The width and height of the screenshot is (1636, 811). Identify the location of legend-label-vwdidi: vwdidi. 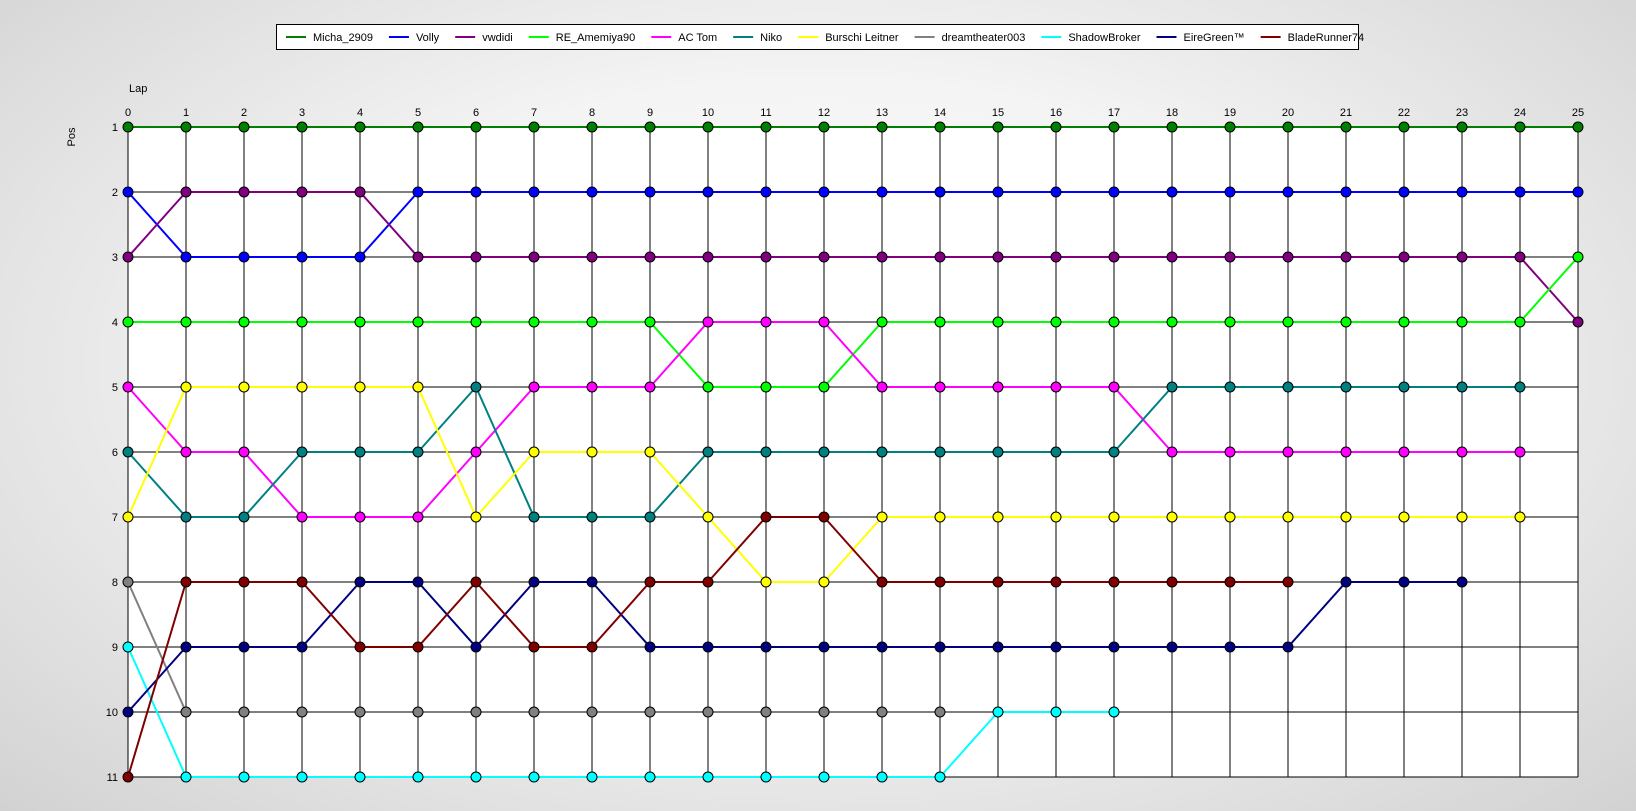
(497, 38).